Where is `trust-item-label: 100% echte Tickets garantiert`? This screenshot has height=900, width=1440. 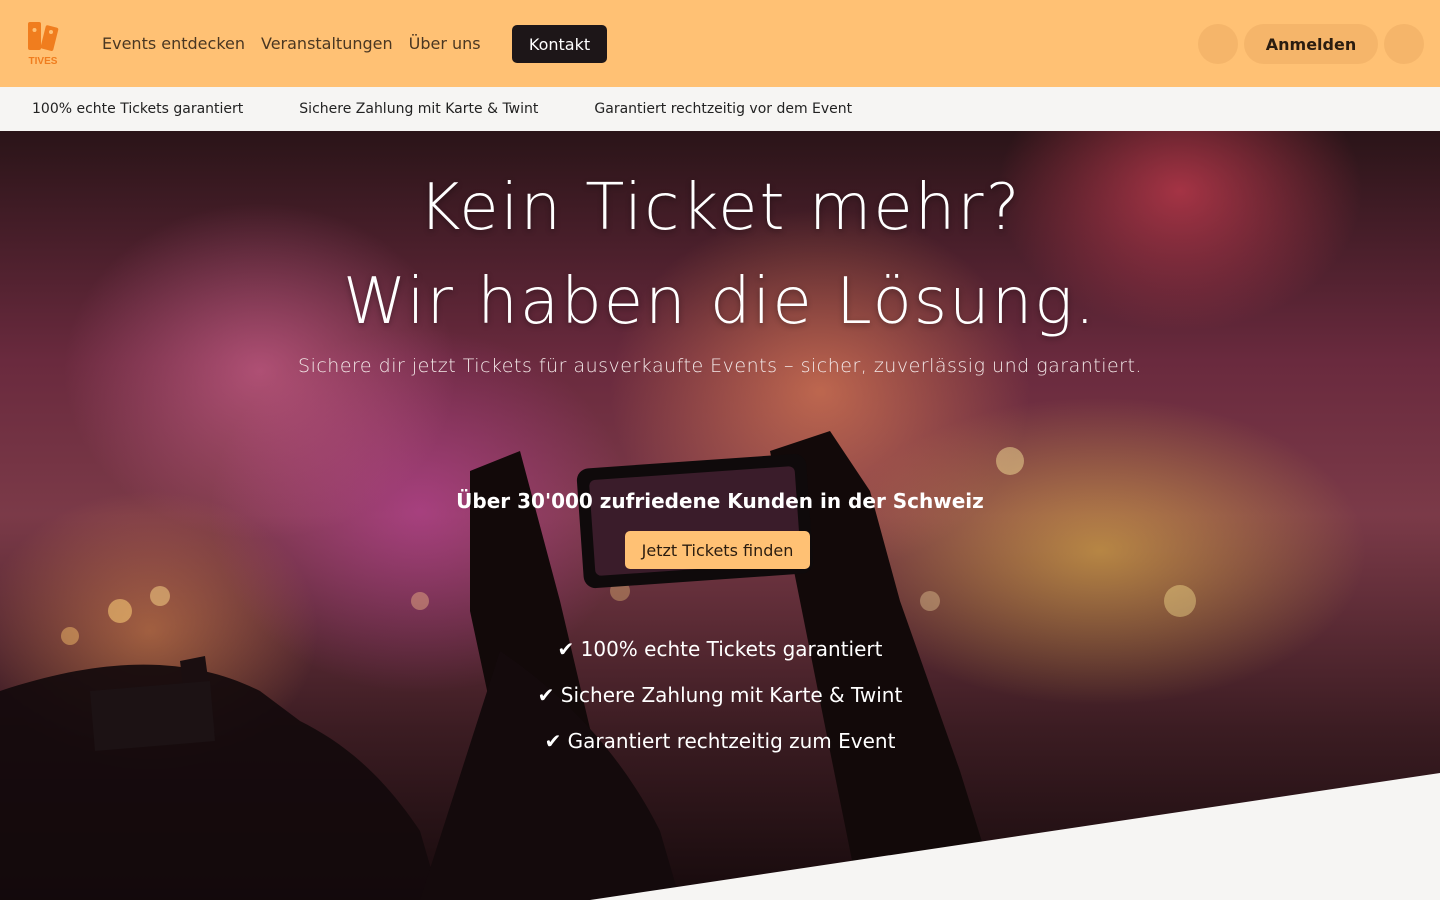
trust-item-label: 100% echte Tickets garantiert is located at coordinates (138, 109).